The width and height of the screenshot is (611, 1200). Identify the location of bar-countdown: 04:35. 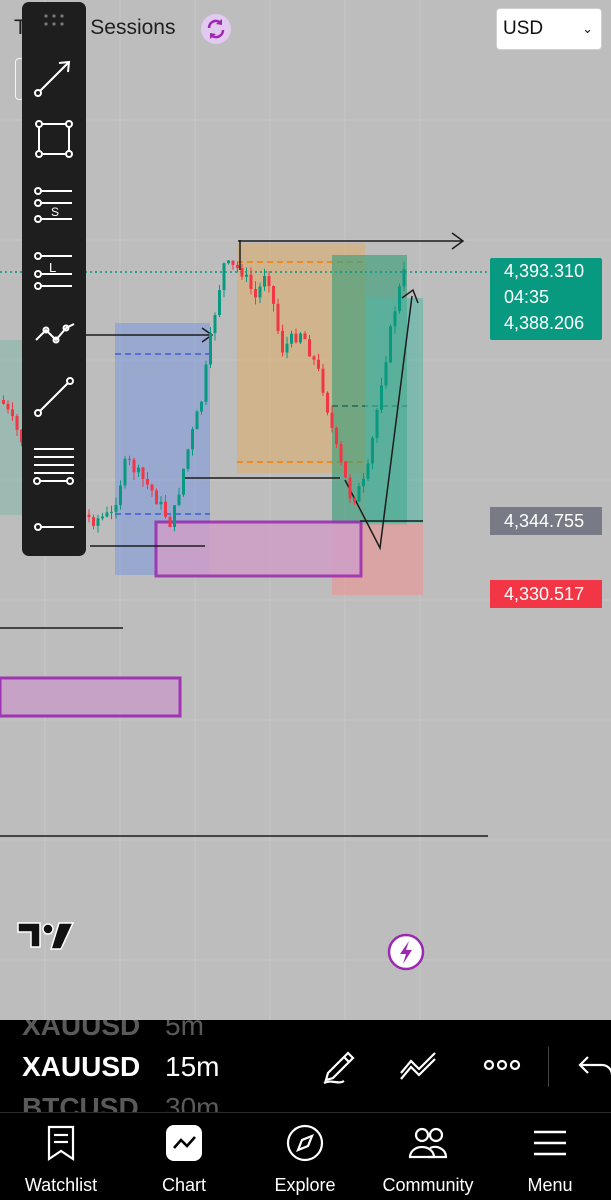
(527, 297).